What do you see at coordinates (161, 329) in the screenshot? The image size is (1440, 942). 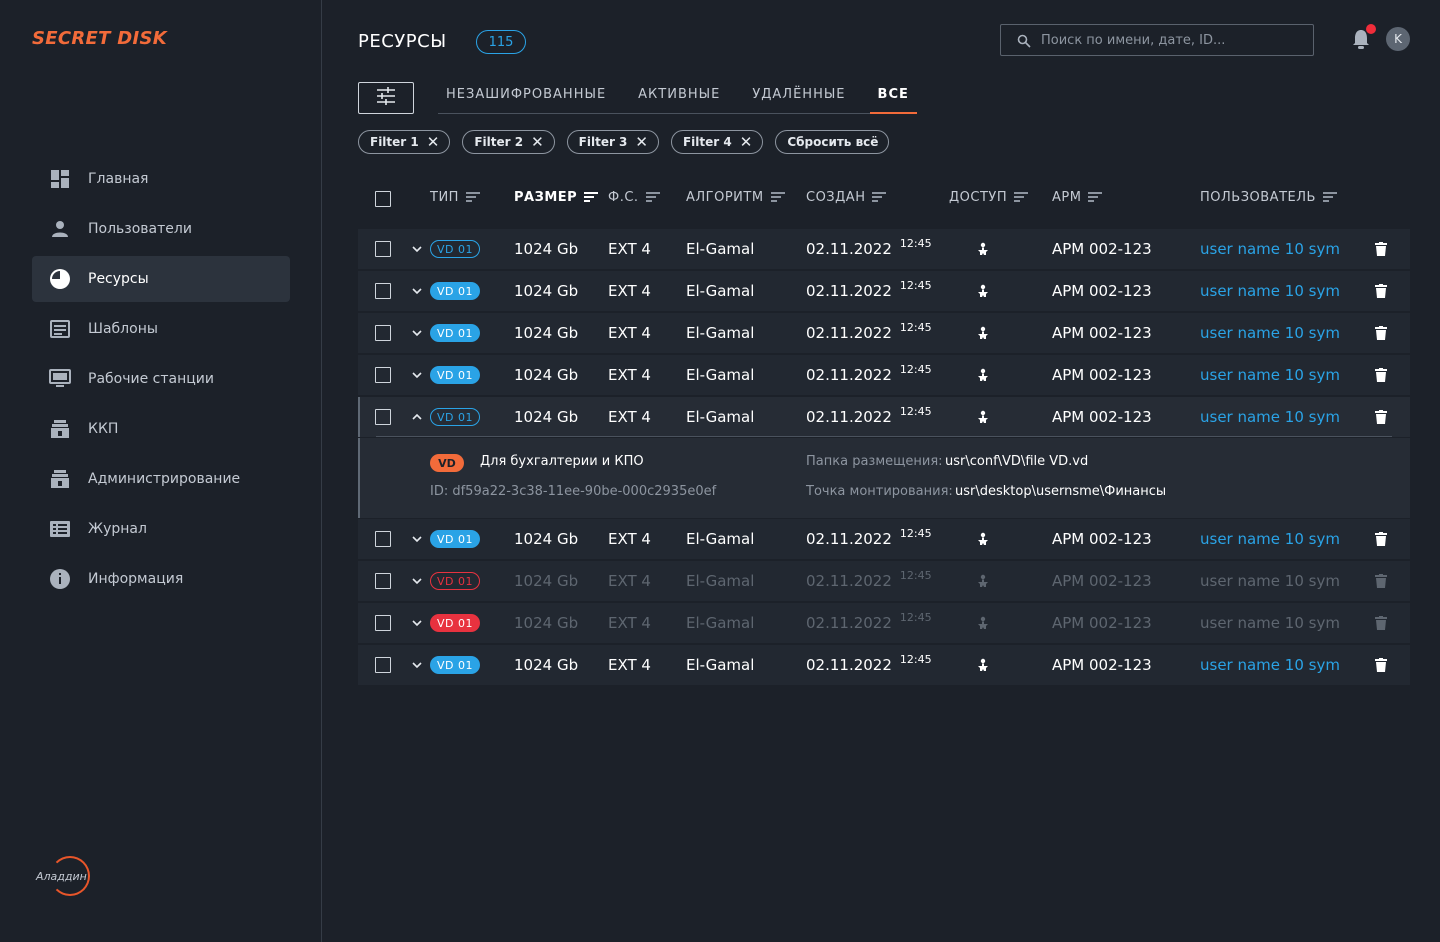 I see `sidebar-item-templates: Шаблоны` at bounding box center [161, 329].